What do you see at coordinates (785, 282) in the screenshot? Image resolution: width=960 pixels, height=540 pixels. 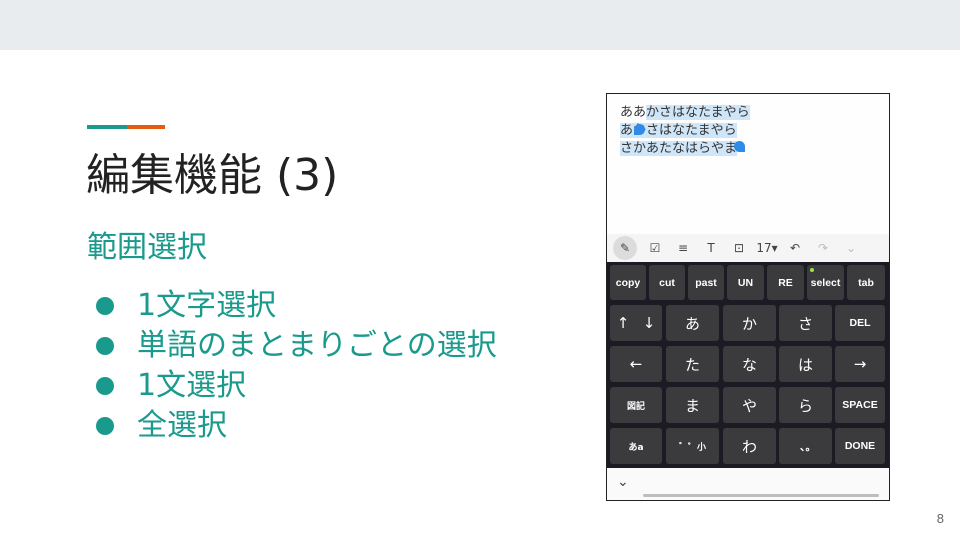 I see `redo-key: RE` at bounding box center [785, 282].